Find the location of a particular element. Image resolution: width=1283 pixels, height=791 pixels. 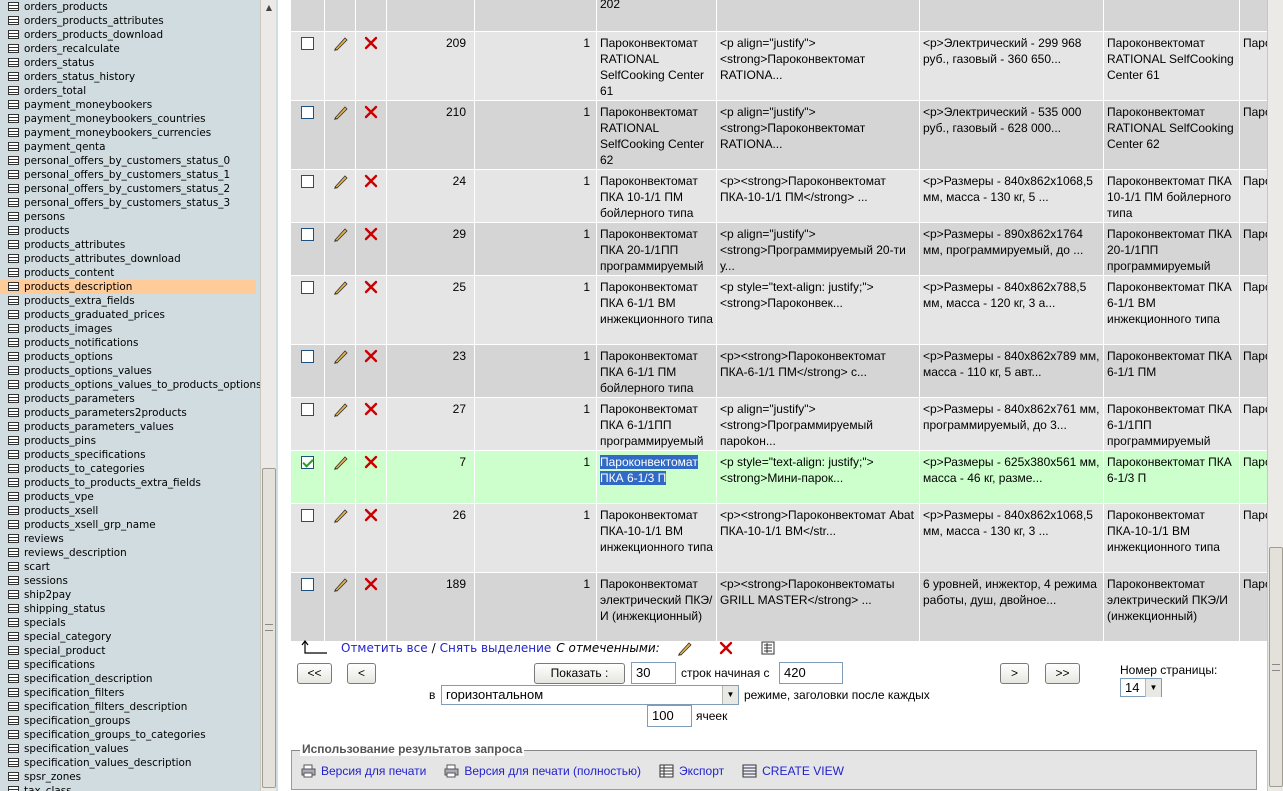

sidebar-table-label: products is located at coordinates (46, 231).